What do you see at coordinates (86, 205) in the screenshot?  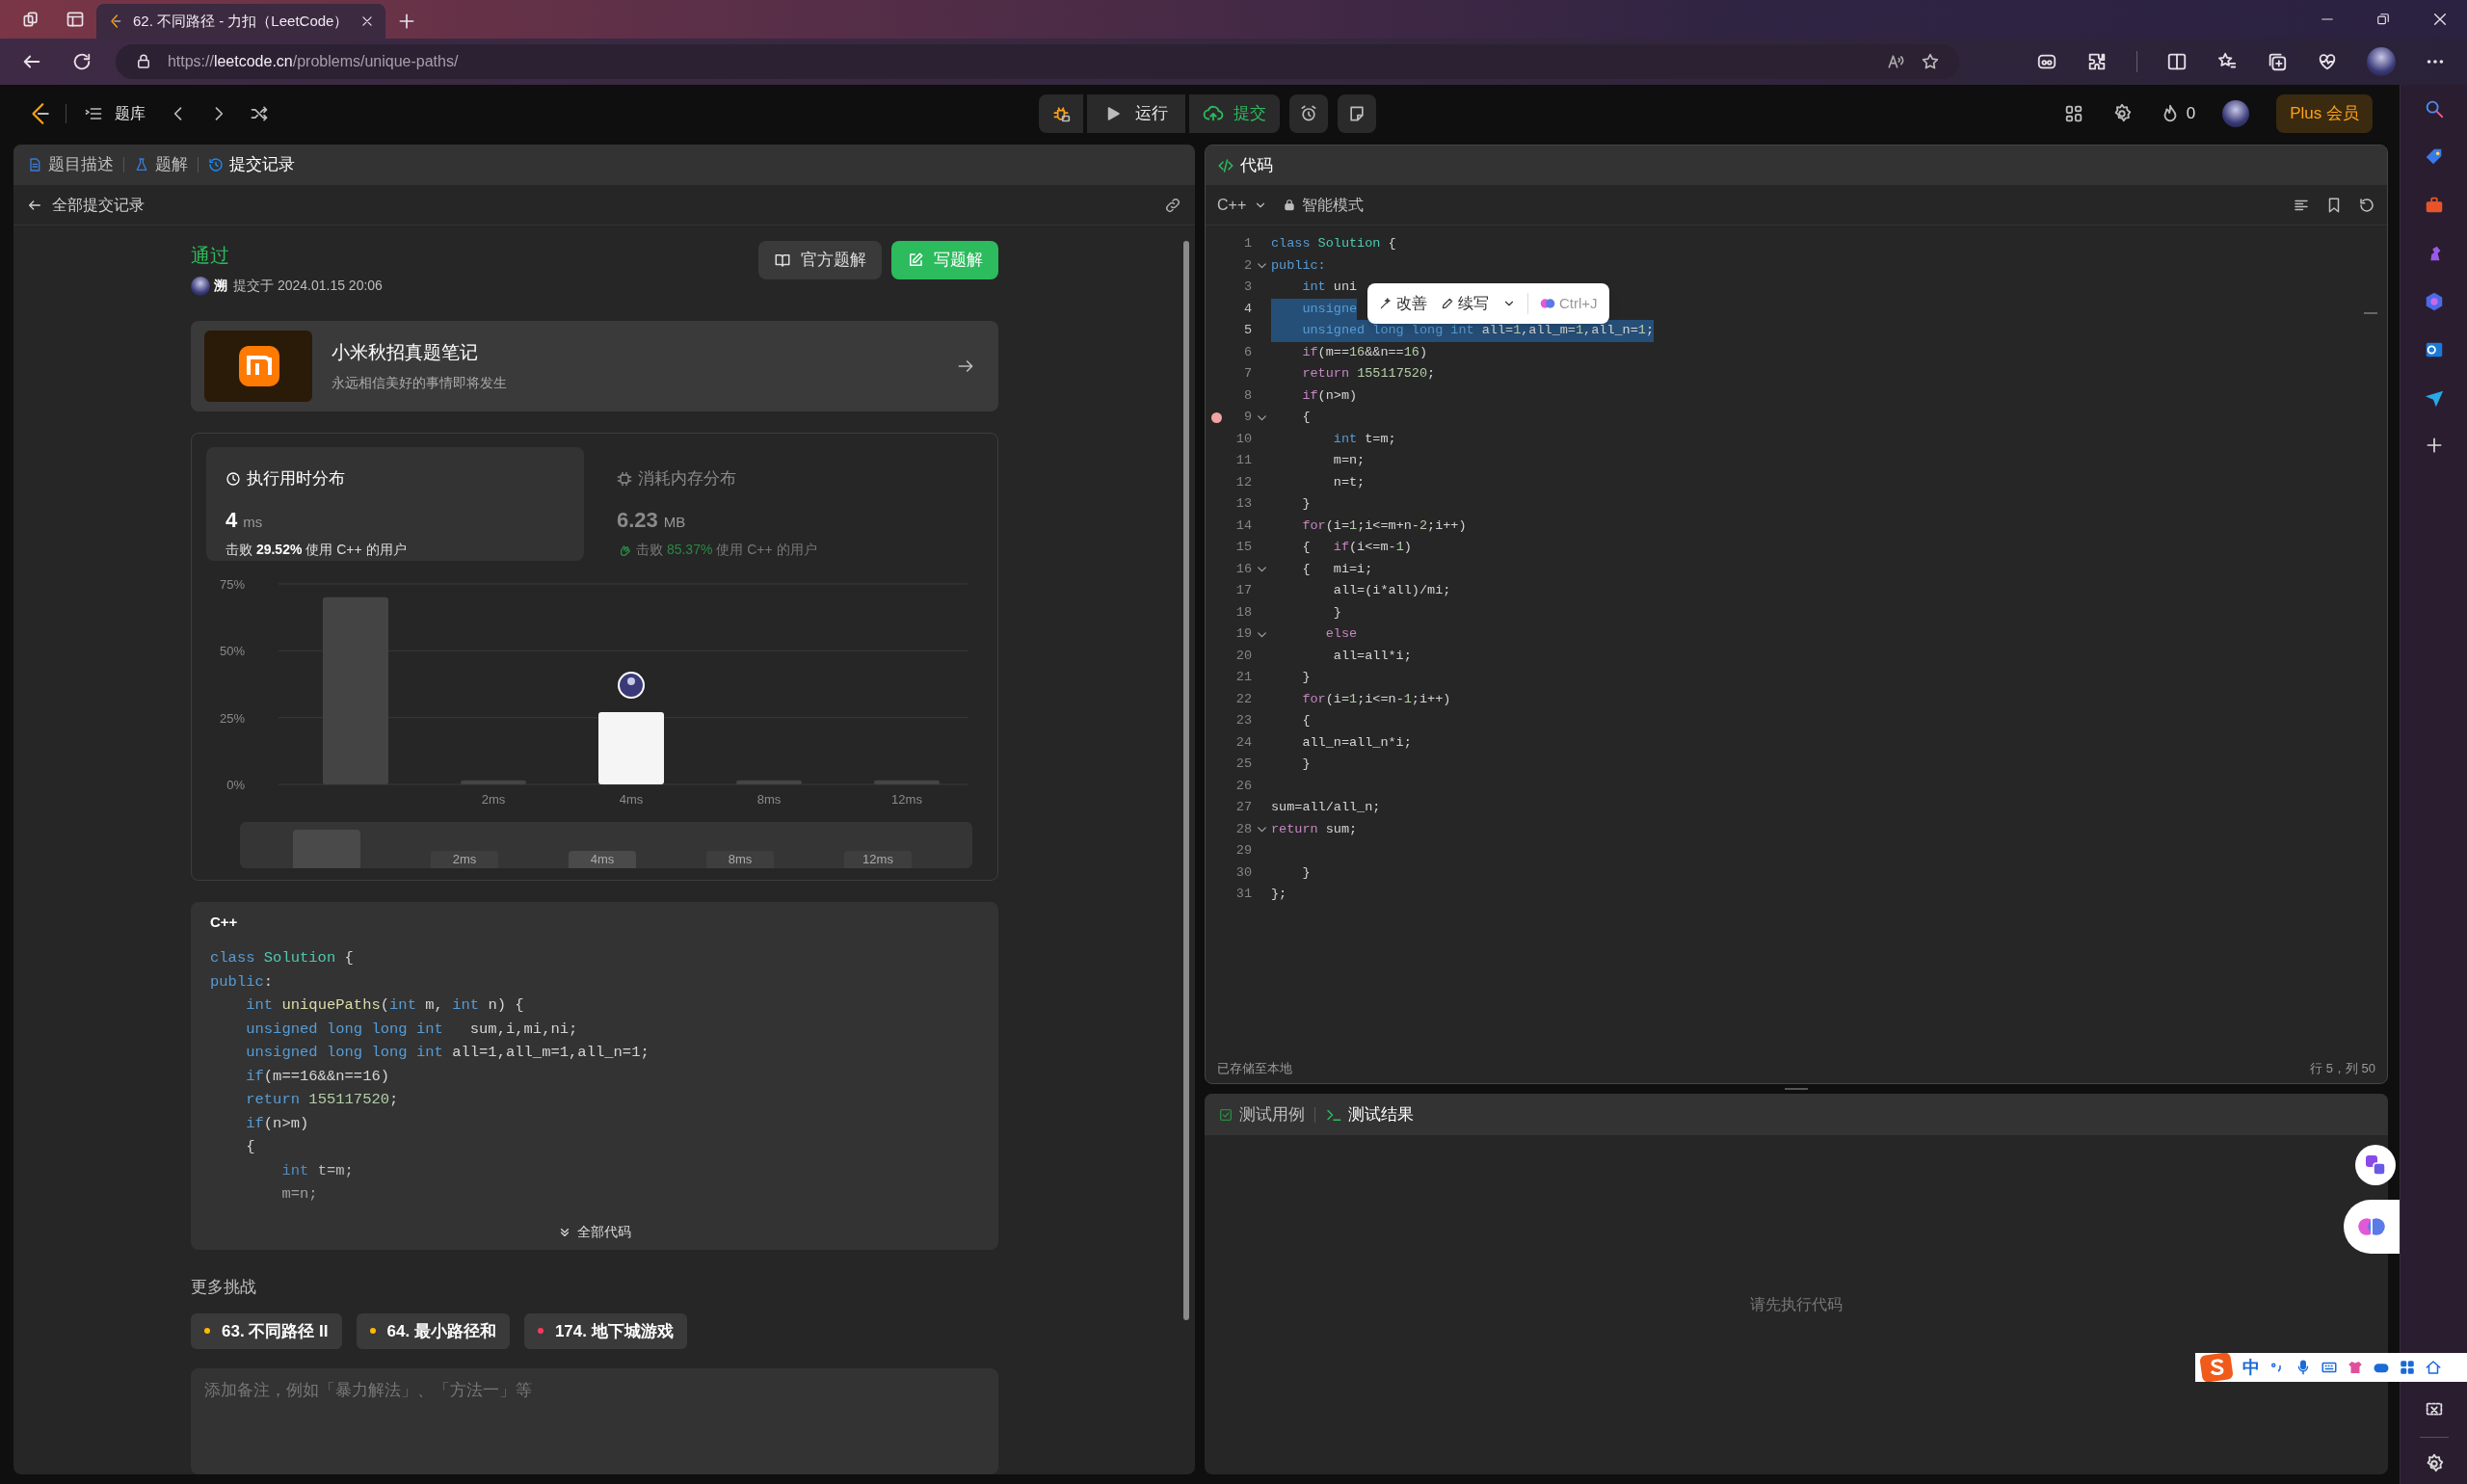 I see `back-link: 全部提交记录` at bounding box center [86, 205].